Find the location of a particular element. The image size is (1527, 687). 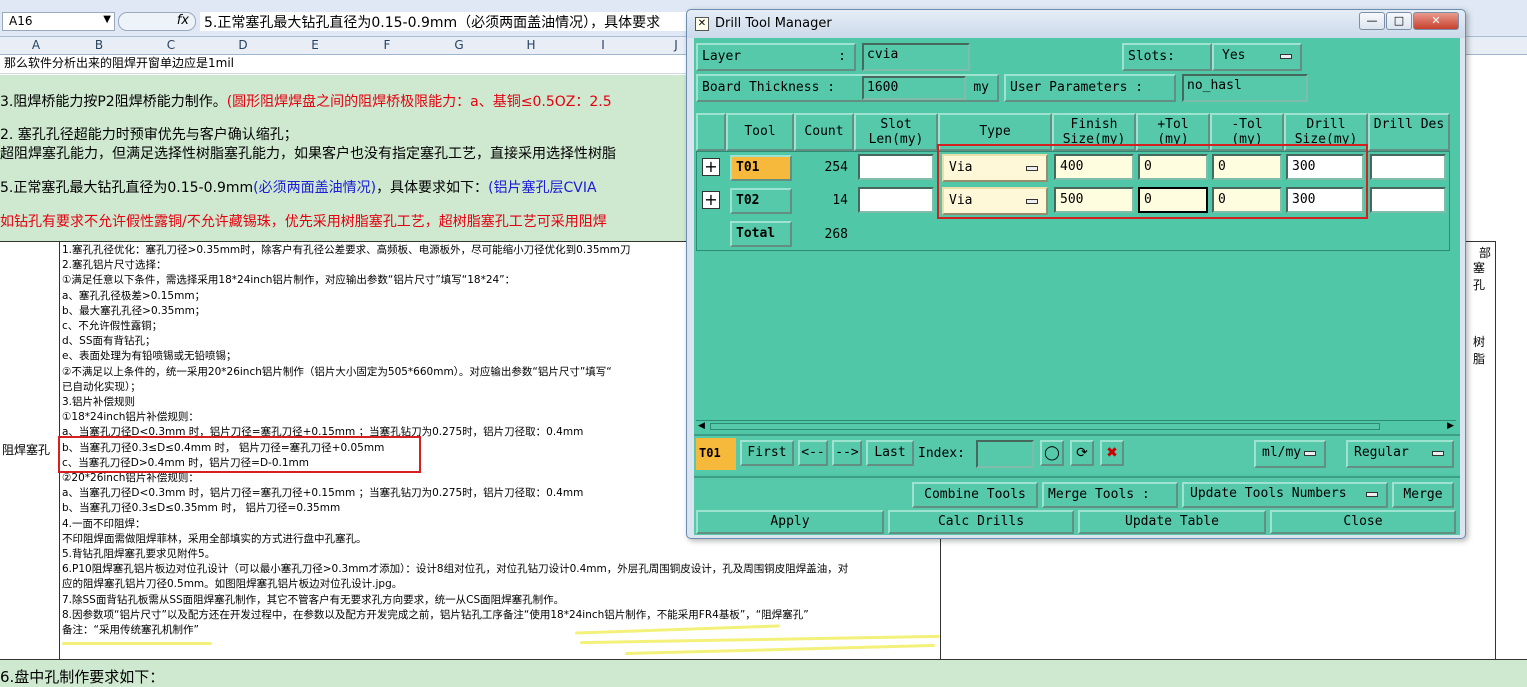

slots-label: Slots: is located at coordinates (1167, 57).